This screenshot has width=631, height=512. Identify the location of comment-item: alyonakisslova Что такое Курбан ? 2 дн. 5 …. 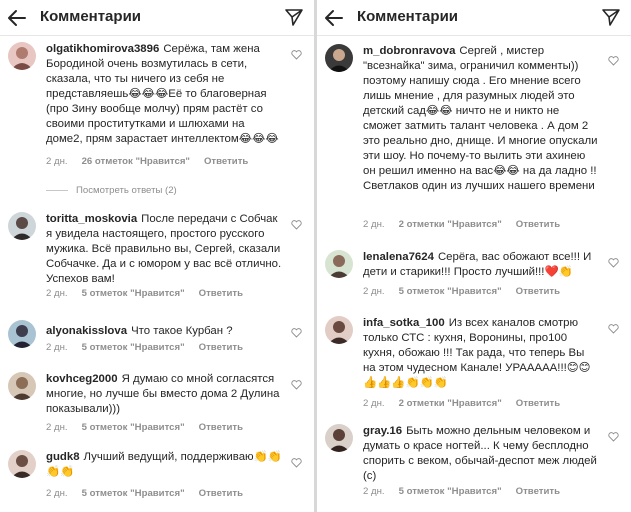
(161, 338).